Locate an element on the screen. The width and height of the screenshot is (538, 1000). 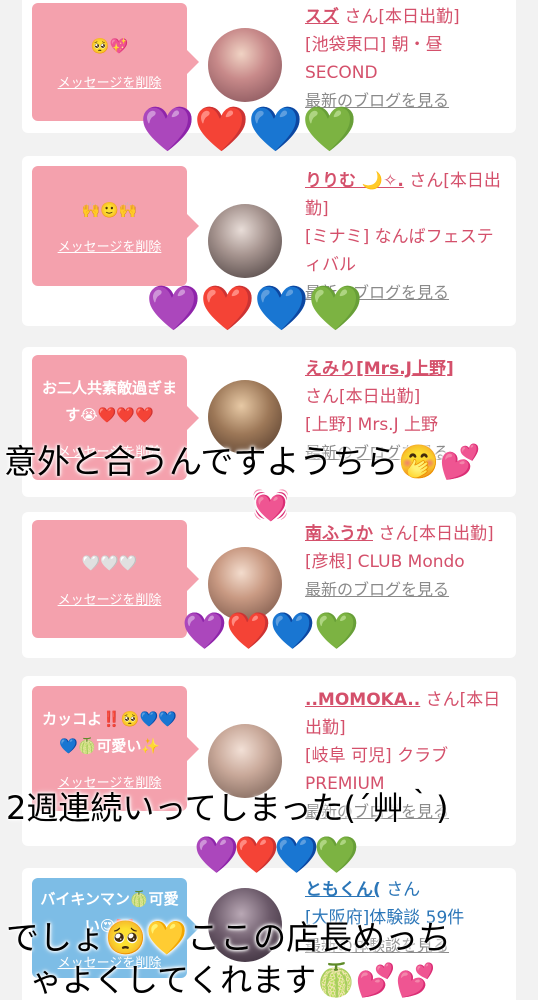
message-text: 🙌🙂🙌 is located at coordinates (109, 210).